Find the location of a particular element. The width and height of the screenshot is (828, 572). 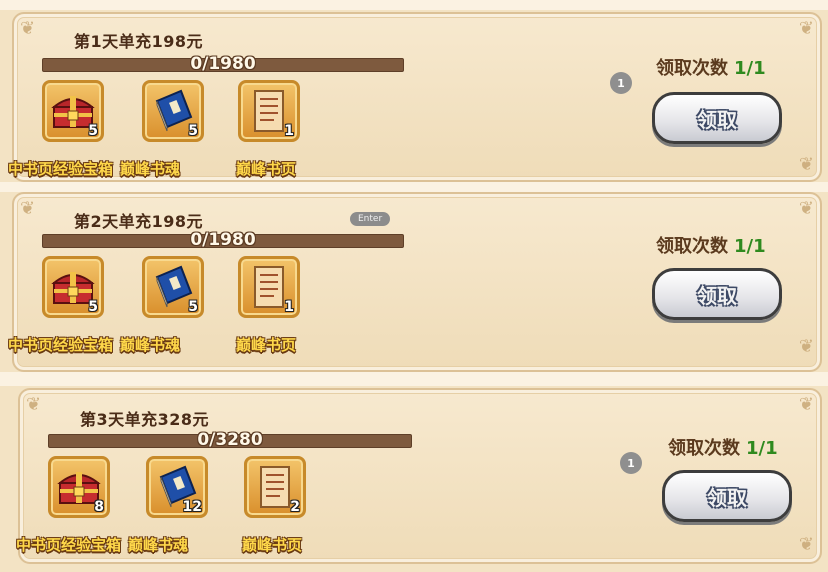

reward-title: 第3天单充328元 is located at coordinates (145, 419).